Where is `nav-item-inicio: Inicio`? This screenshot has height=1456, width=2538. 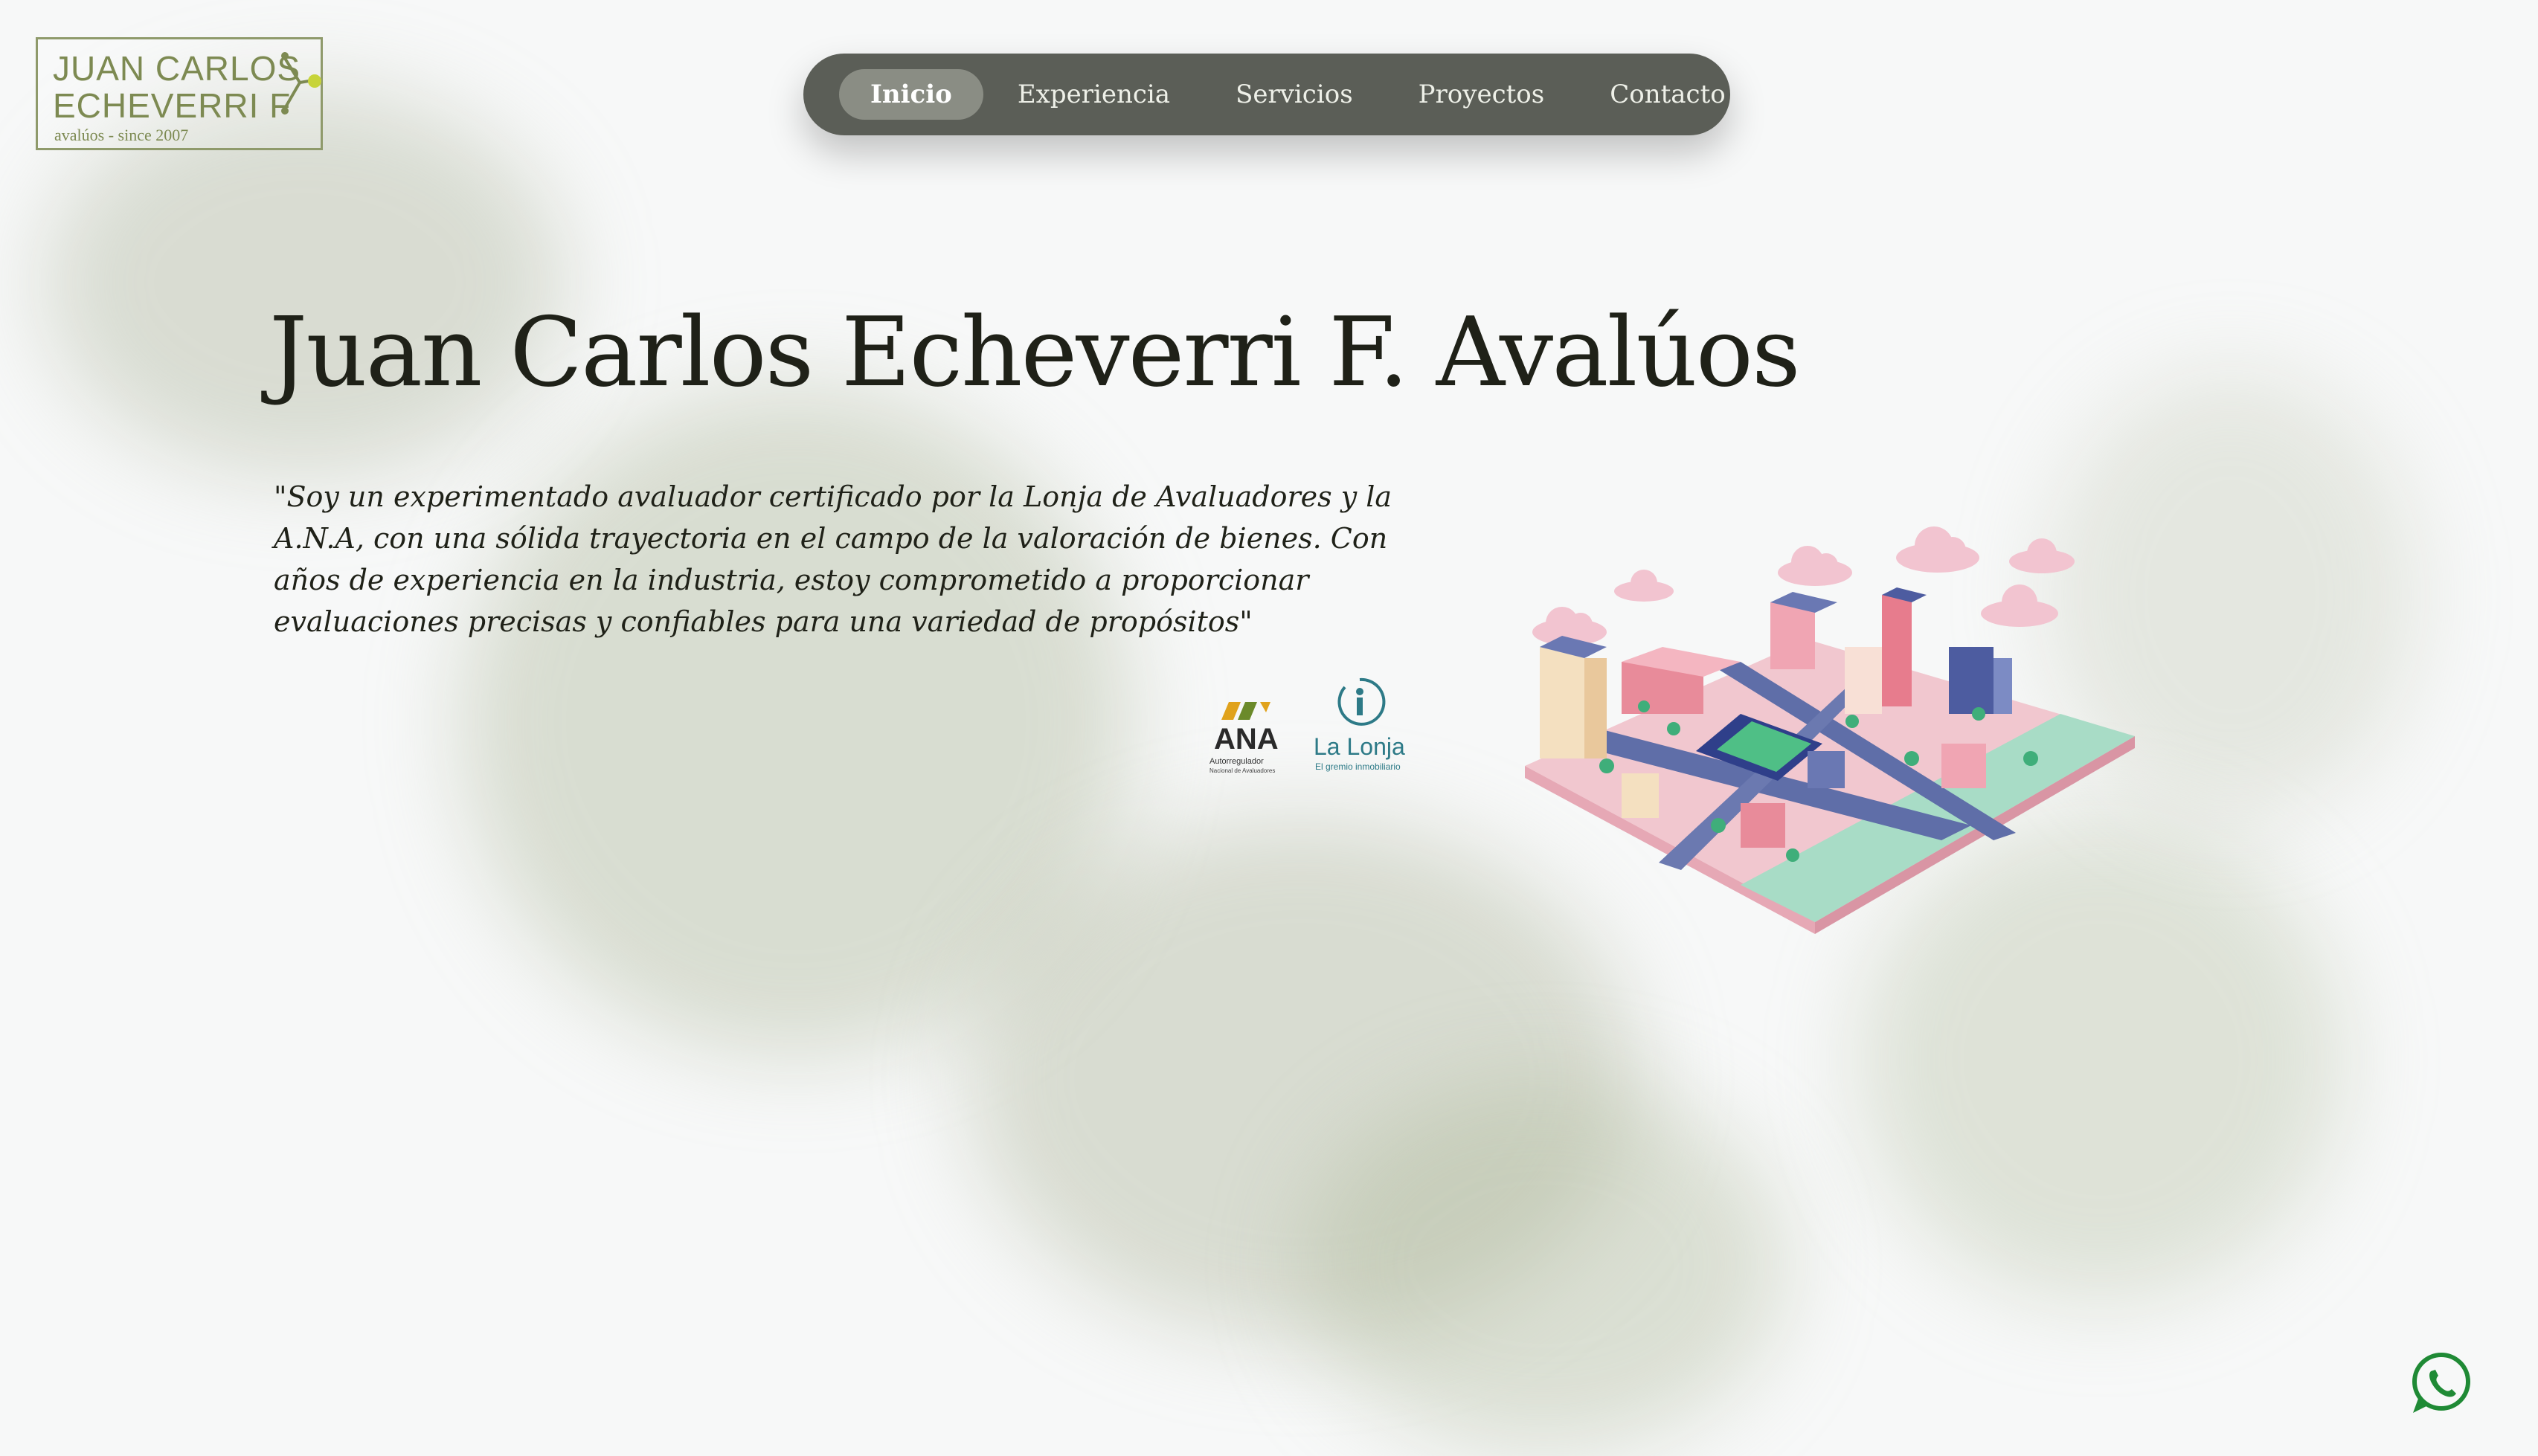
nav-item-inicio: Inicio is located at coordinates (911, 94).